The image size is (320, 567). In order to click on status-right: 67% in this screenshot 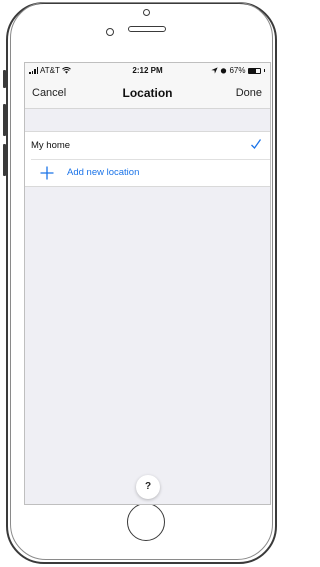, I will do `click(238, 70)`.